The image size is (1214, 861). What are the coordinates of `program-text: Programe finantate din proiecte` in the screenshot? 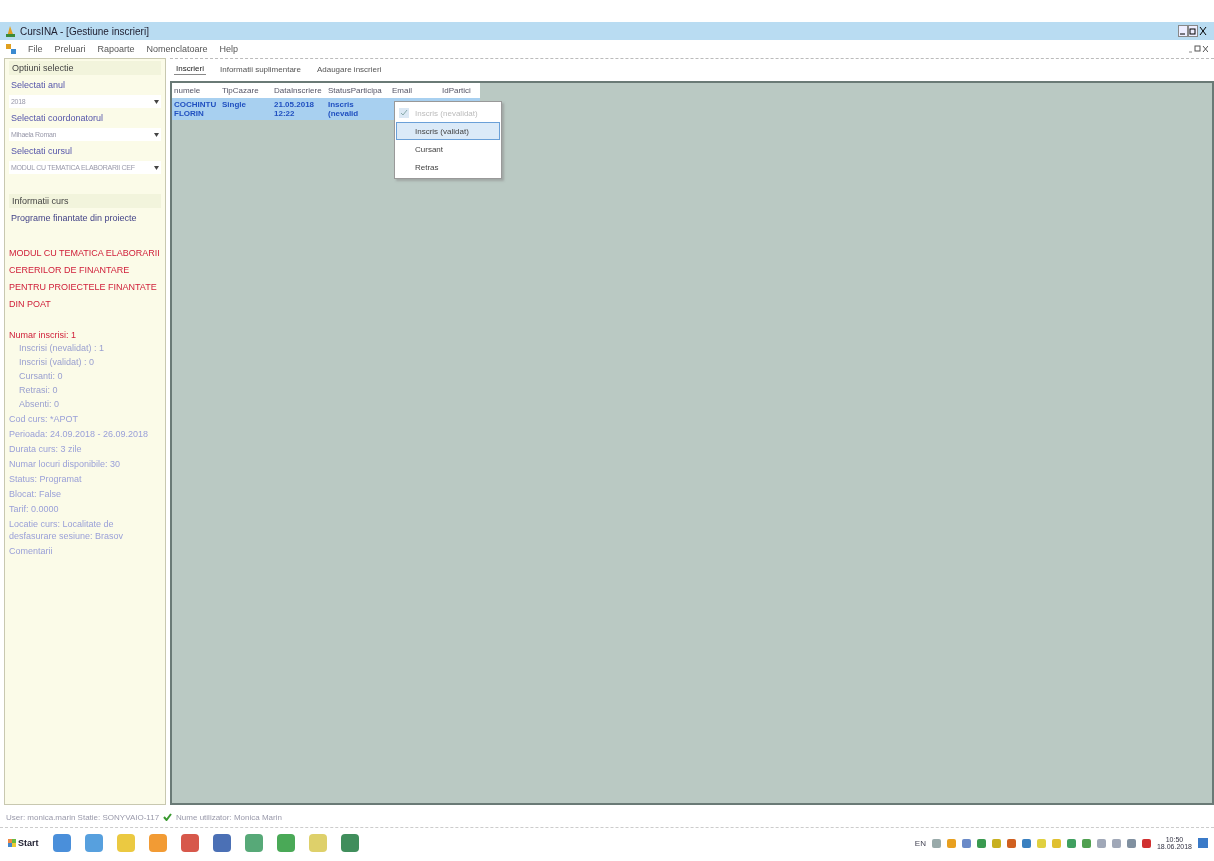 It's located at (74, 218).